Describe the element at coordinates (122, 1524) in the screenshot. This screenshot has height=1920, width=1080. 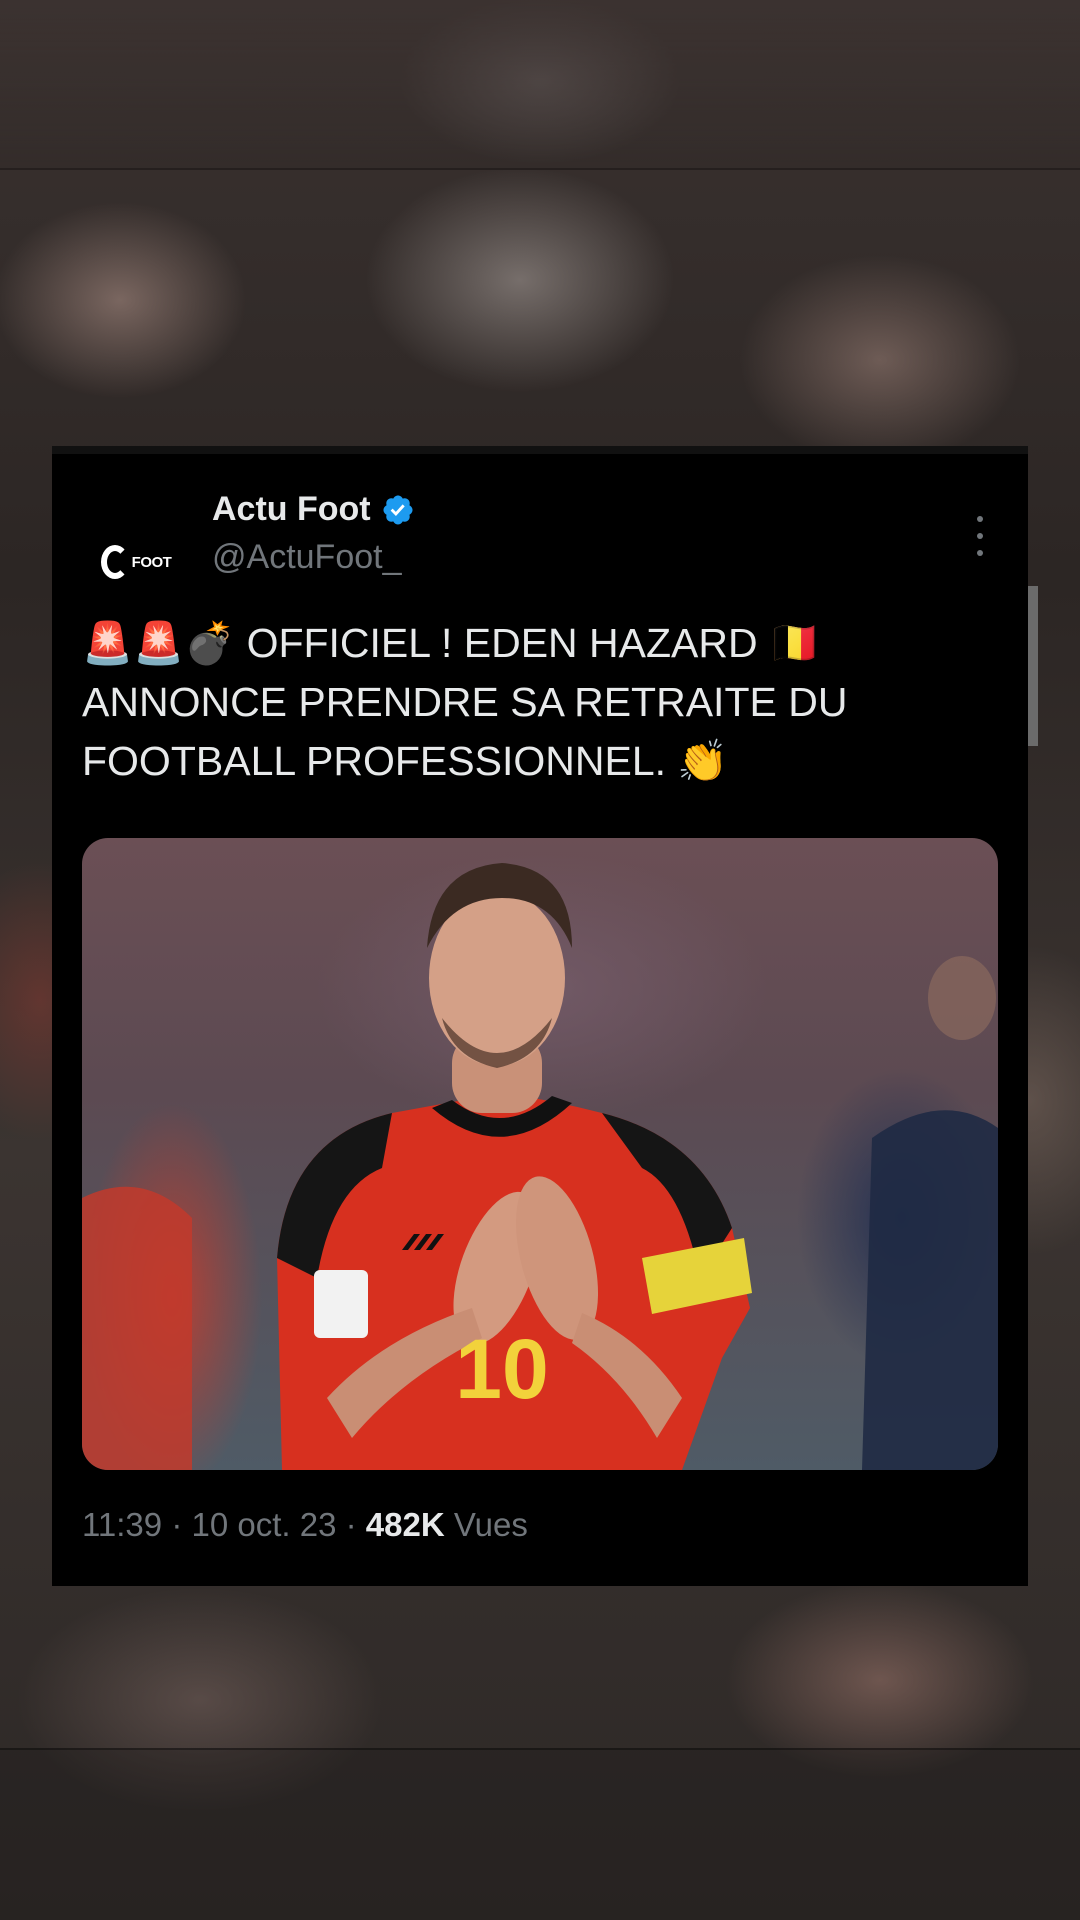
I see `tweet-time: 11:39` at that location.